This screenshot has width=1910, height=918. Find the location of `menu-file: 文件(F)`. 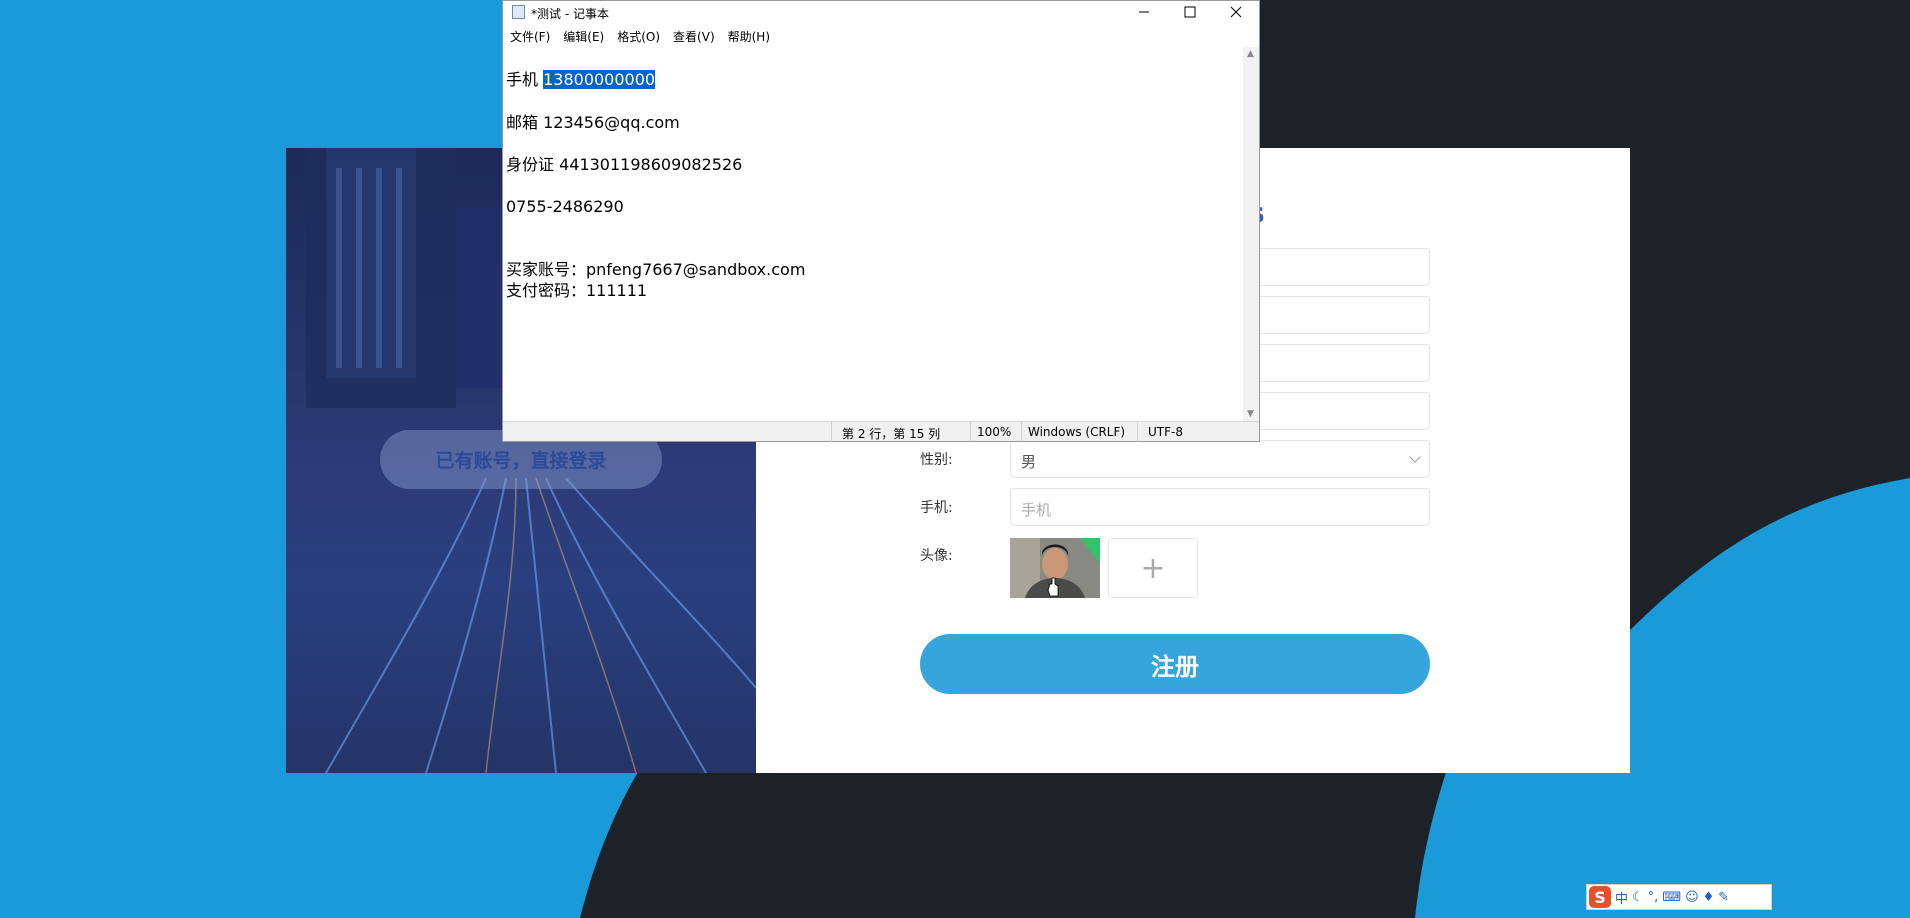

menu-file: 文件(F) is located at coordinates (530, 36).